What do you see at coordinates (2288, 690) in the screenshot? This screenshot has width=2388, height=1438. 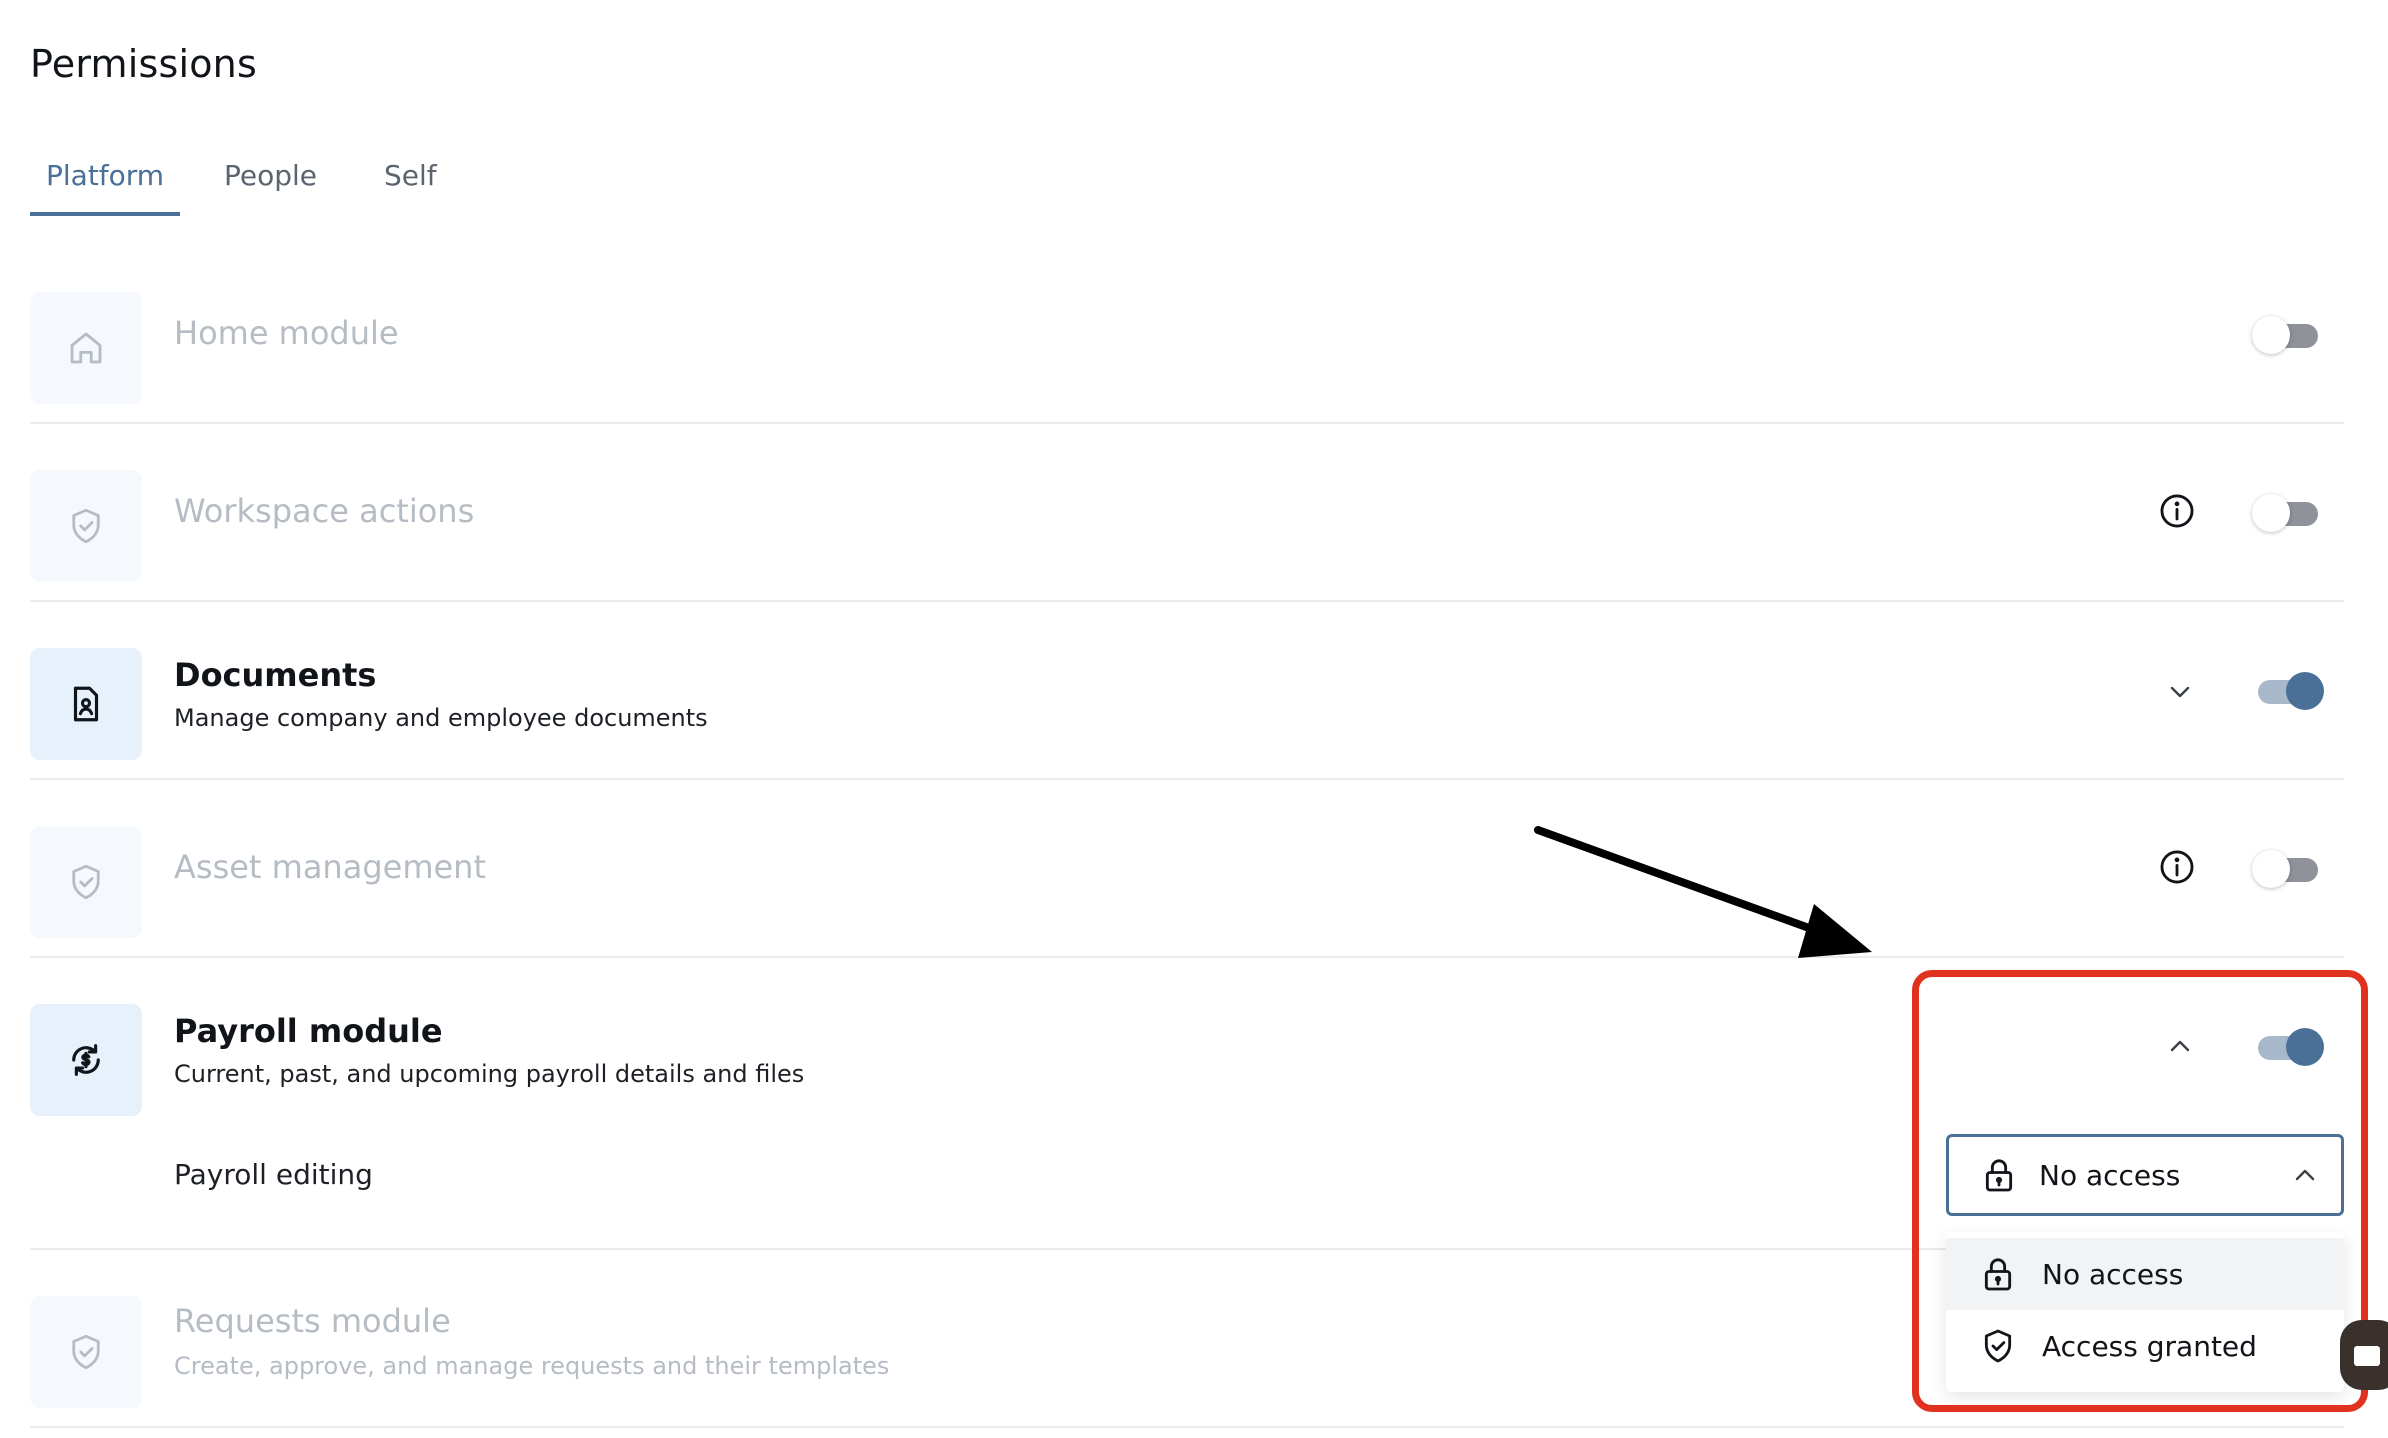 I see `documents-toggle` at bounding box center [2288, 690].